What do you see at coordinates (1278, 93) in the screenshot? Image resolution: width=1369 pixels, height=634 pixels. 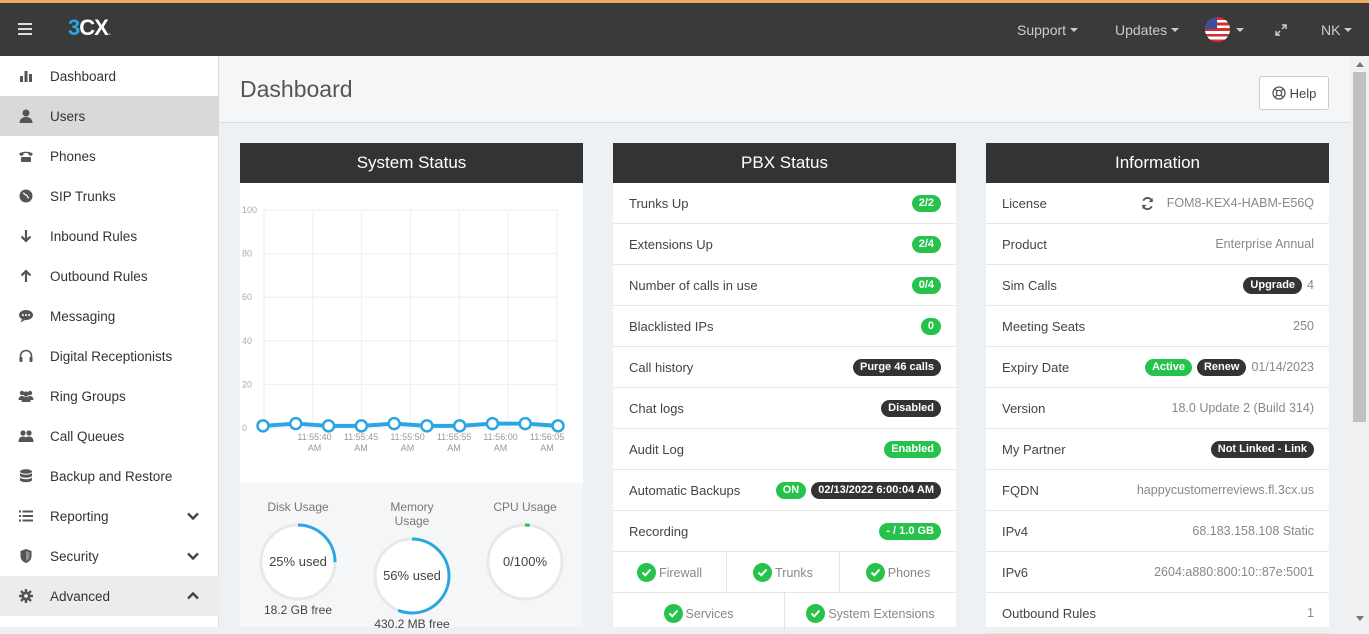 I see `lifebuoy-icon` at bounding box center [1278, 93].